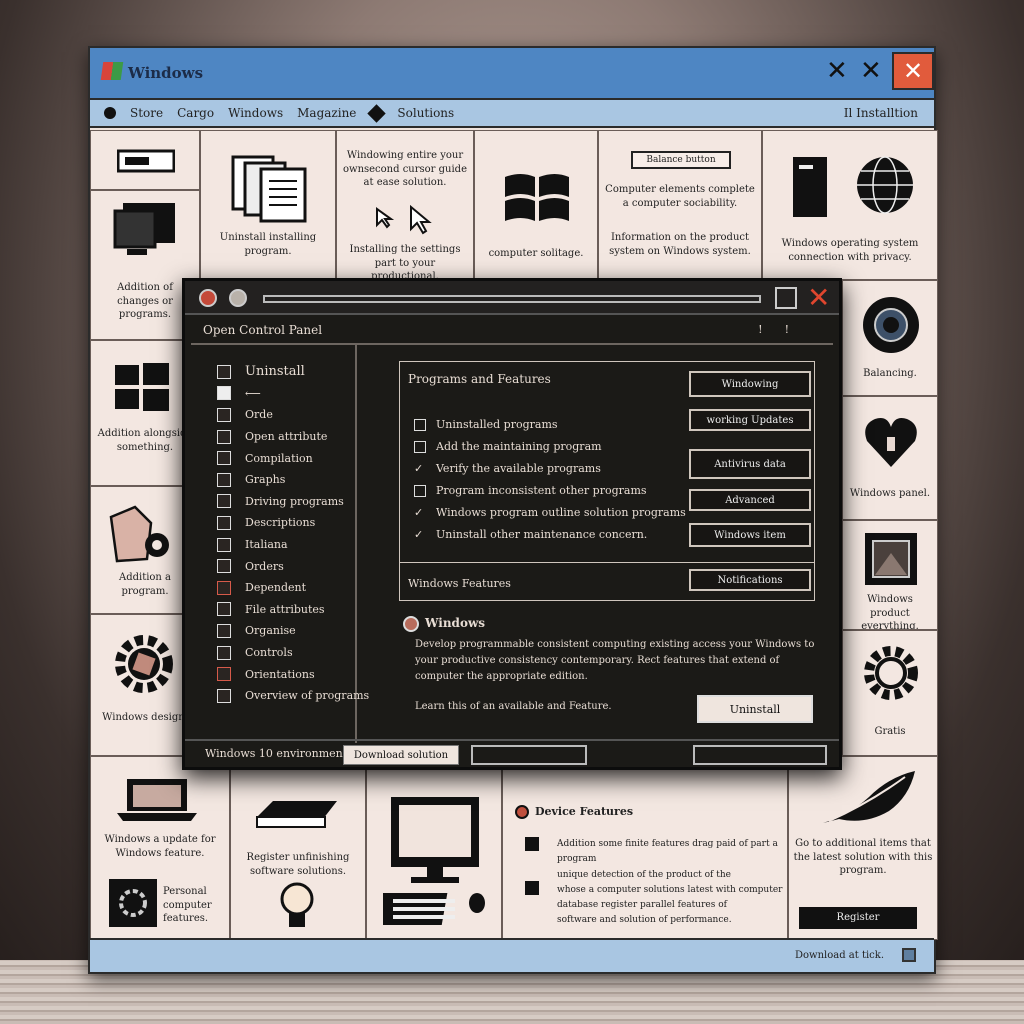 This screenshot has height=1024, width=1024. I want to click on tile-gratis: Gratis, so click(890, 693).